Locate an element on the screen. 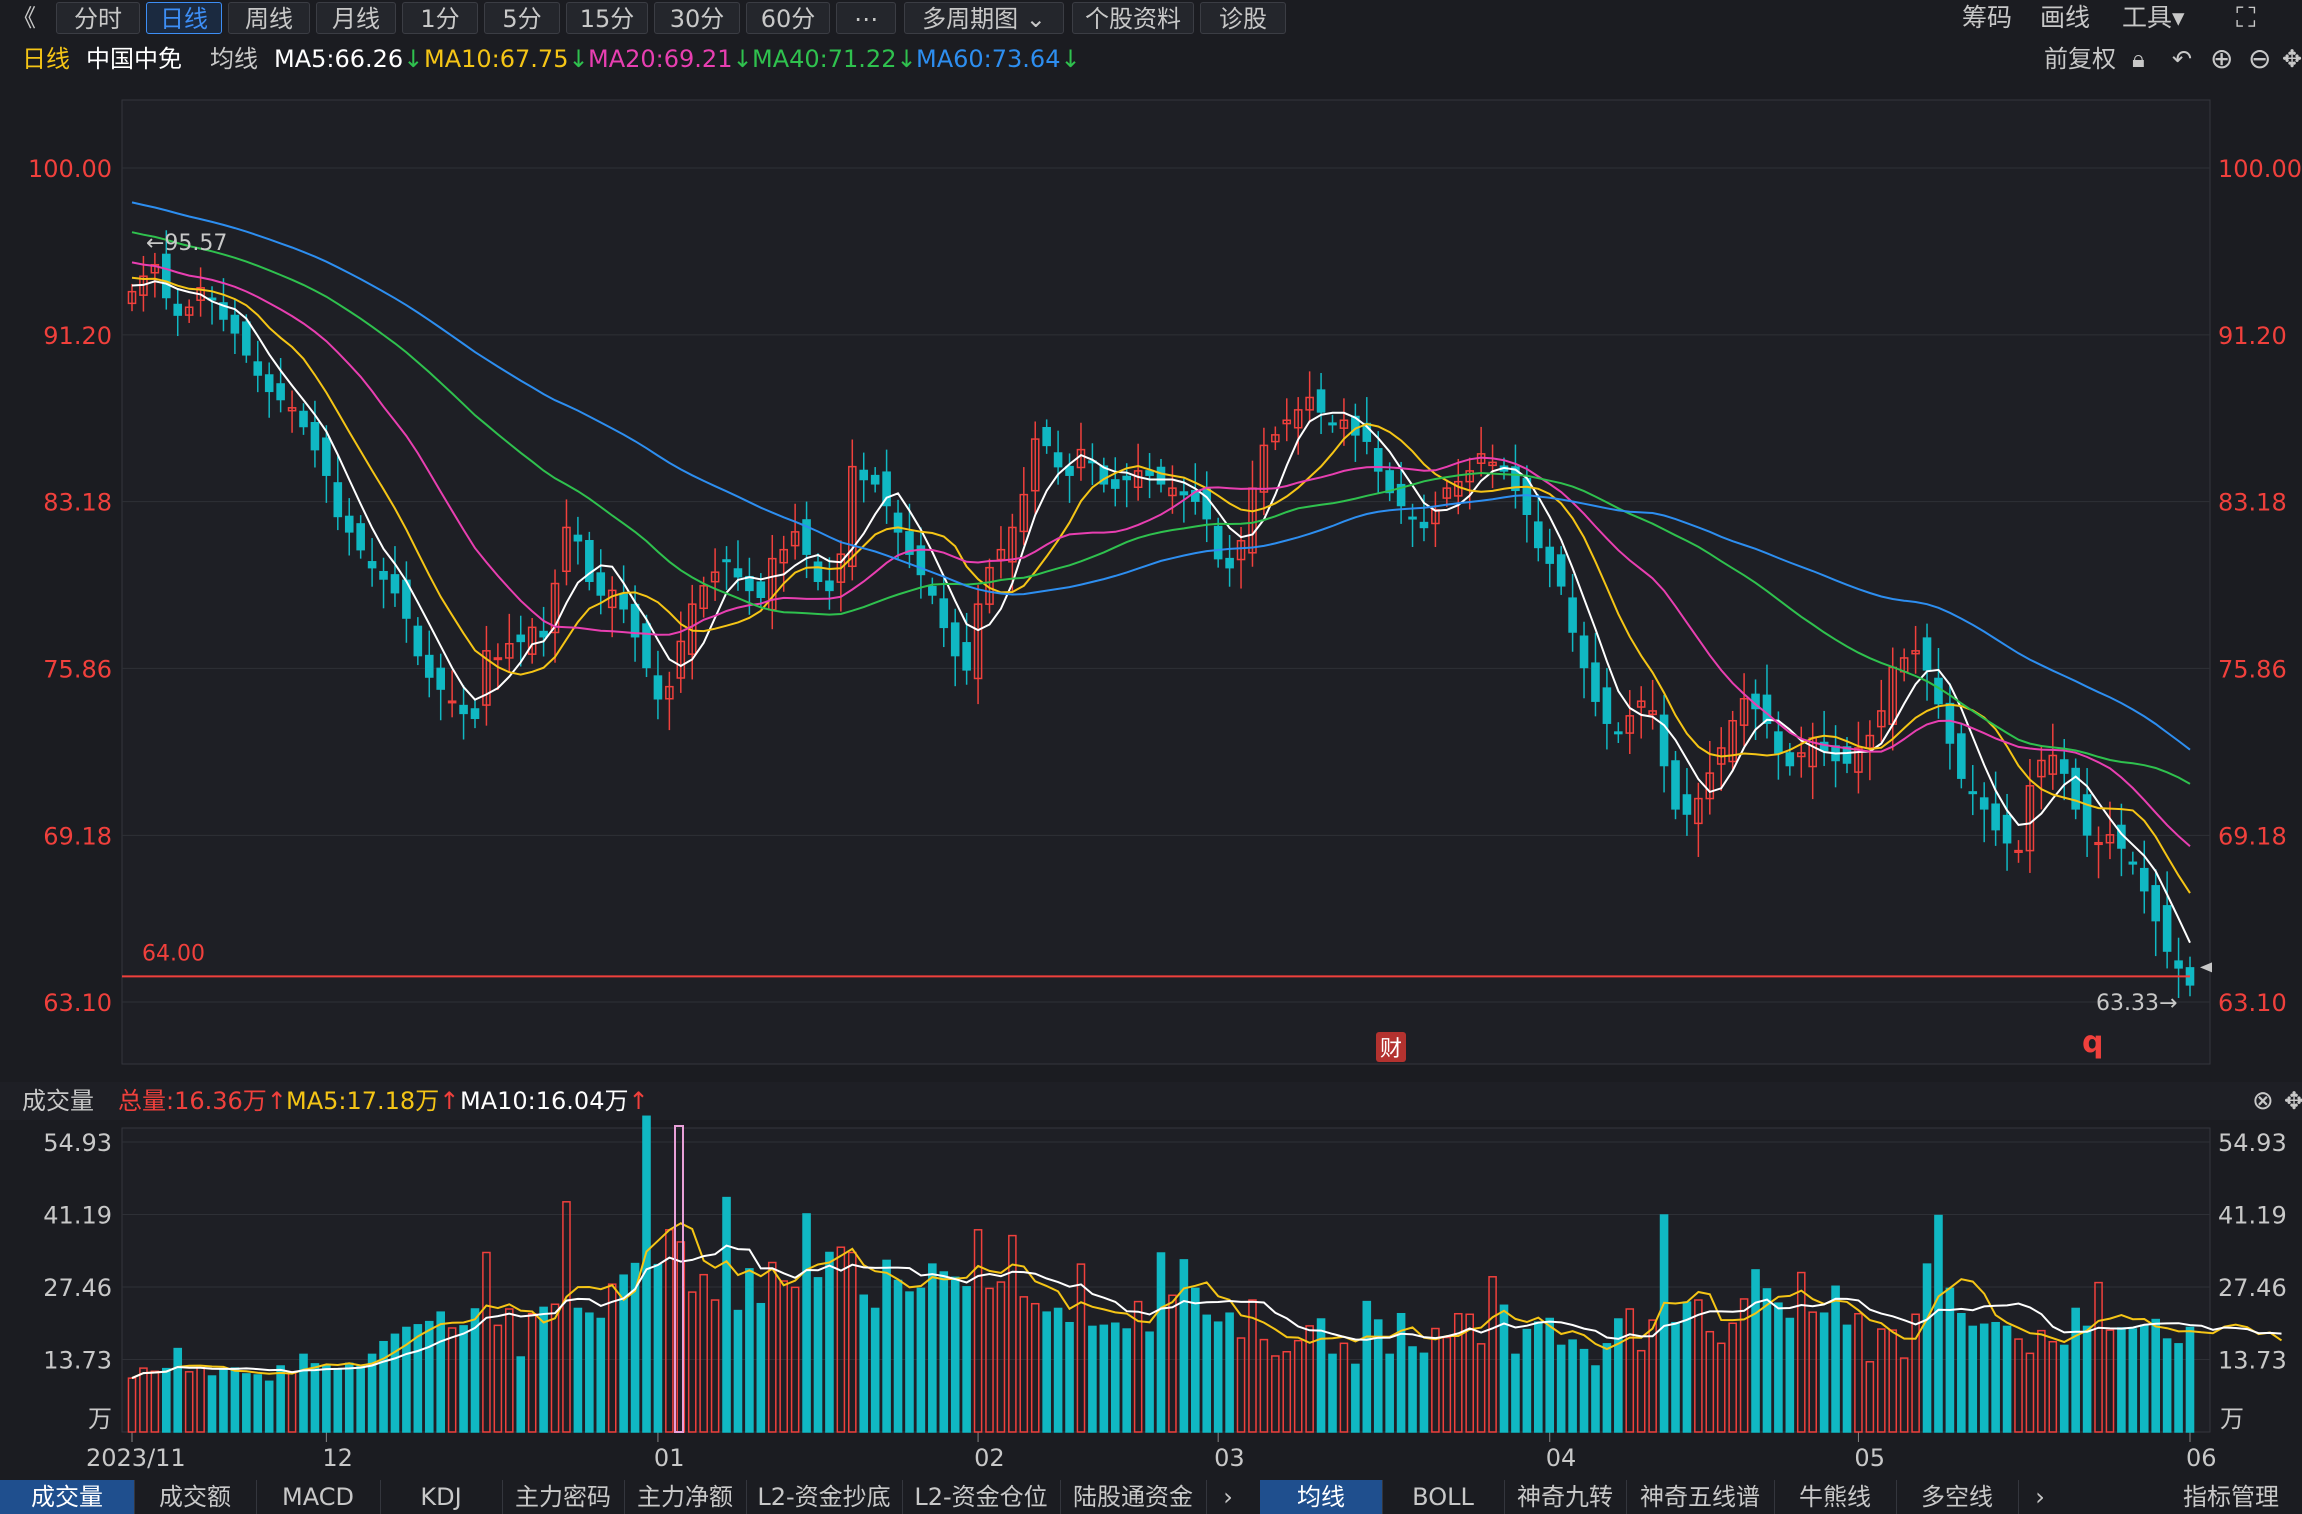  tab-bull-bear: 牛熊线 is located at coordinates (1835, 1497).